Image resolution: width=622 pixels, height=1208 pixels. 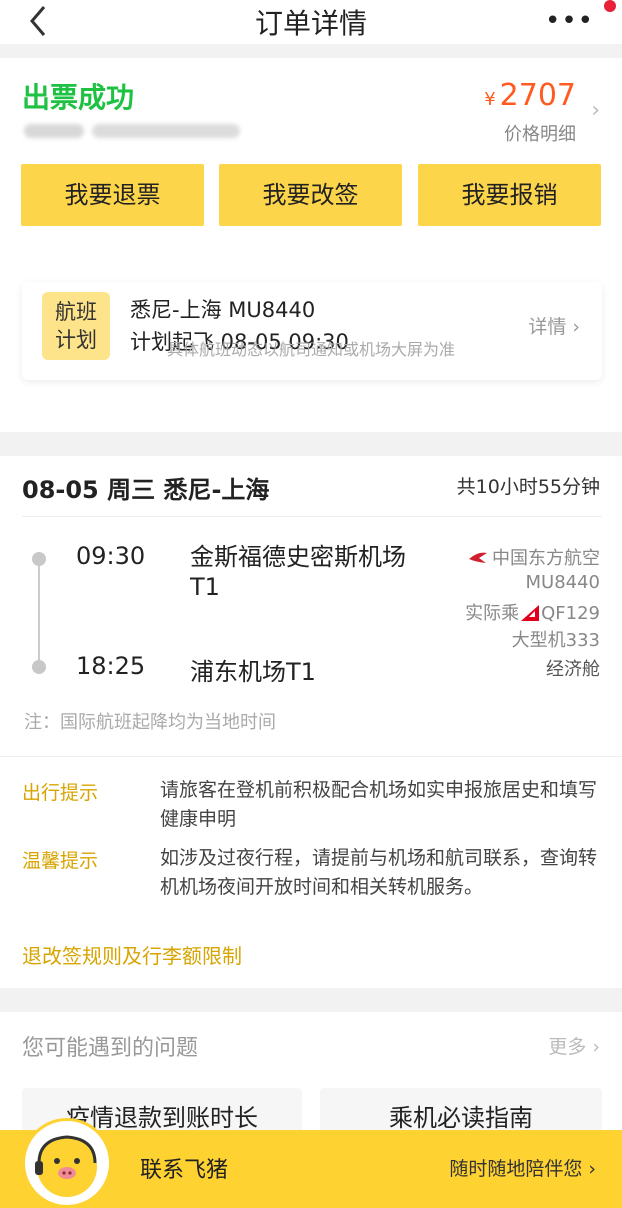 I want to click on kind-tip-text: 如涉及过夜行程，请提前与机场和航司联系，查询转机机场夜间开放时间和相关转机服务。, so click(x=379, y=872).